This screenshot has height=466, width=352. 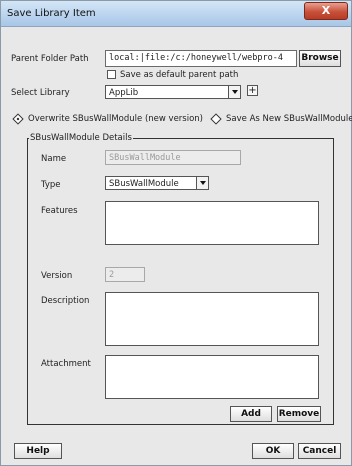 What do you see at coordinates (111, 74) in the screenshot?
I see `save-default-path-checkbox` at bounding box center [111, 74].